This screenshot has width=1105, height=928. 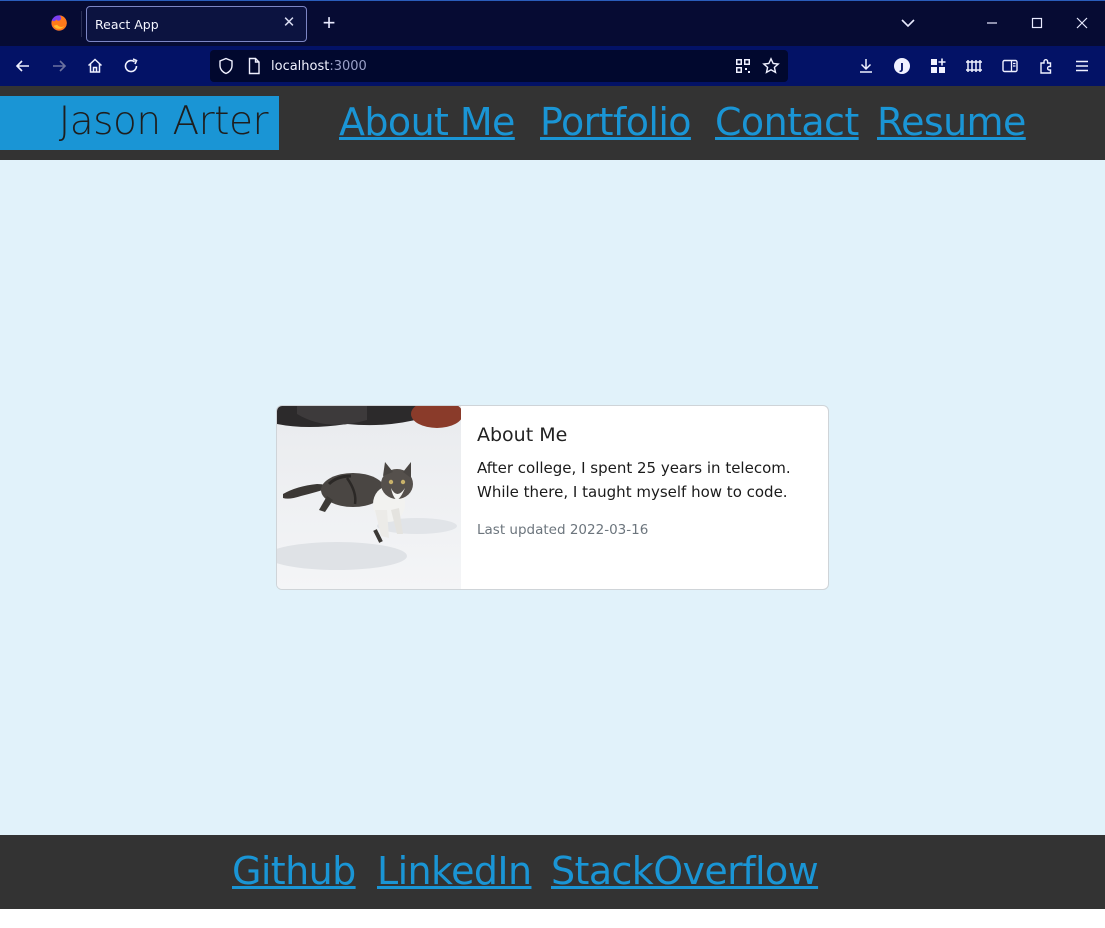 I want to click on tab-title: React App, so click(x=127, y=24).